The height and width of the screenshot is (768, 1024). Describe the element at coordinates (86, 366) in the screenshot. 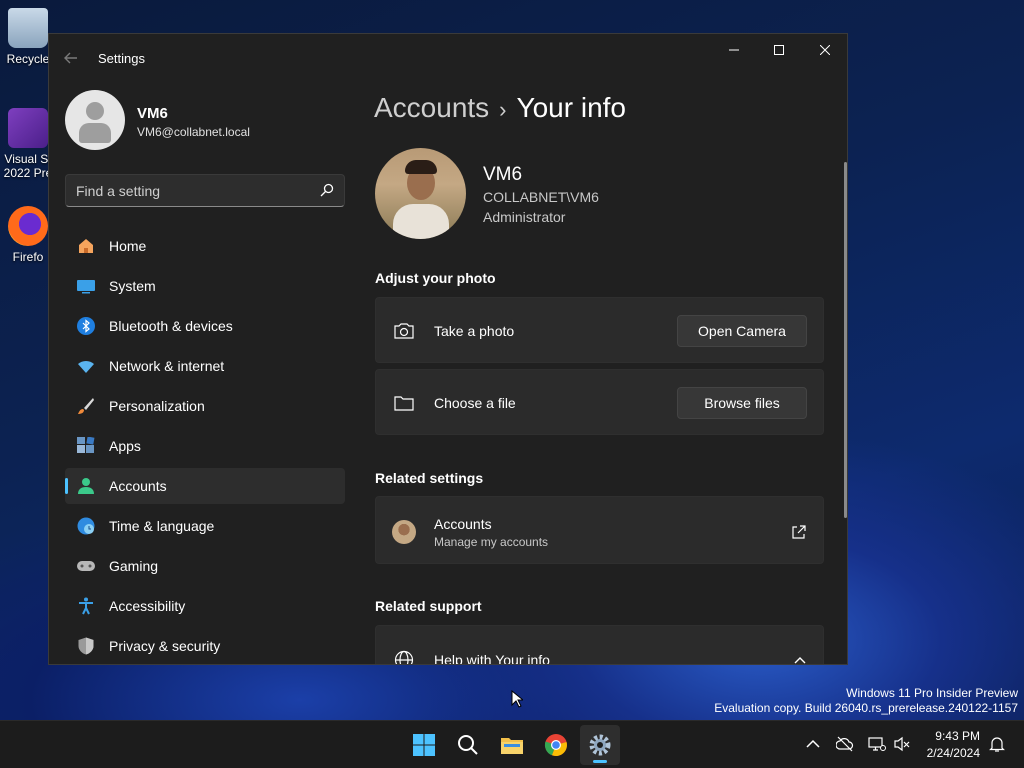

I see `wifi-icon` at that location.